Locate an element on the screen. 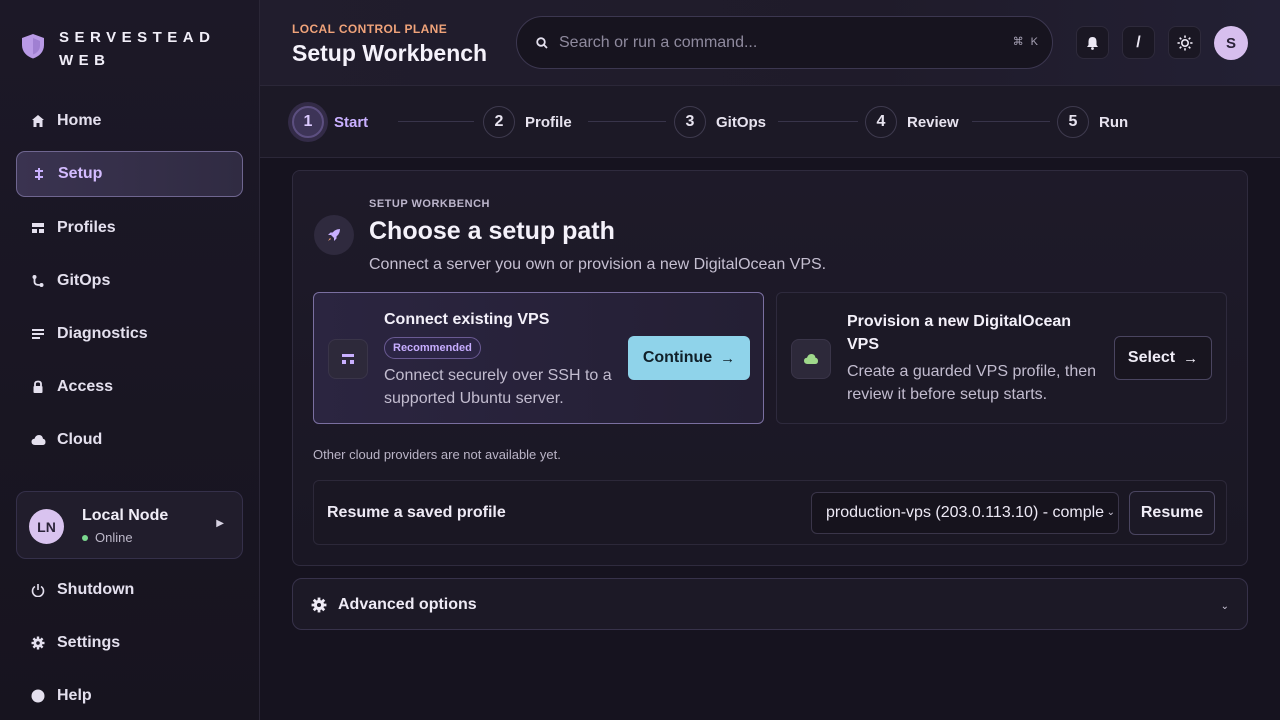  sidebar-item-cloud: Cloud is located at coordinates (129, 440).